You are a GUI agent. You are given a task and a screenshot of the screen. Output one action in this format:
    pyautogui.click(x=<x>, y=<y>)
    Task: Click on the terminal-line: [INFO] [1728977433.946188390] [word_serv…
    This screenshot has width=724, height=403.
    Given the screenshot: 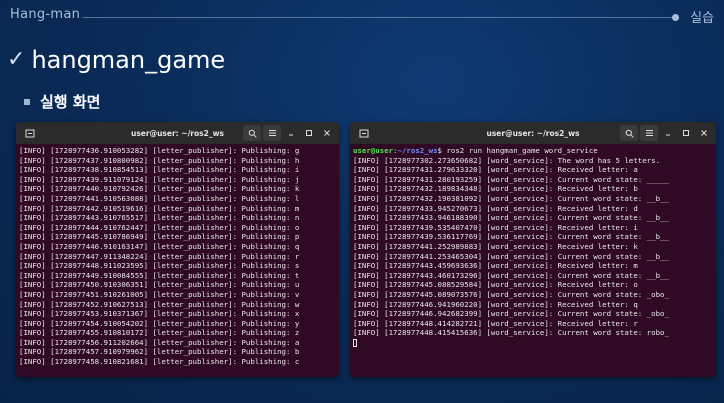 What is the action you would take?
    pyautogui.click(x=511, y=218)
    